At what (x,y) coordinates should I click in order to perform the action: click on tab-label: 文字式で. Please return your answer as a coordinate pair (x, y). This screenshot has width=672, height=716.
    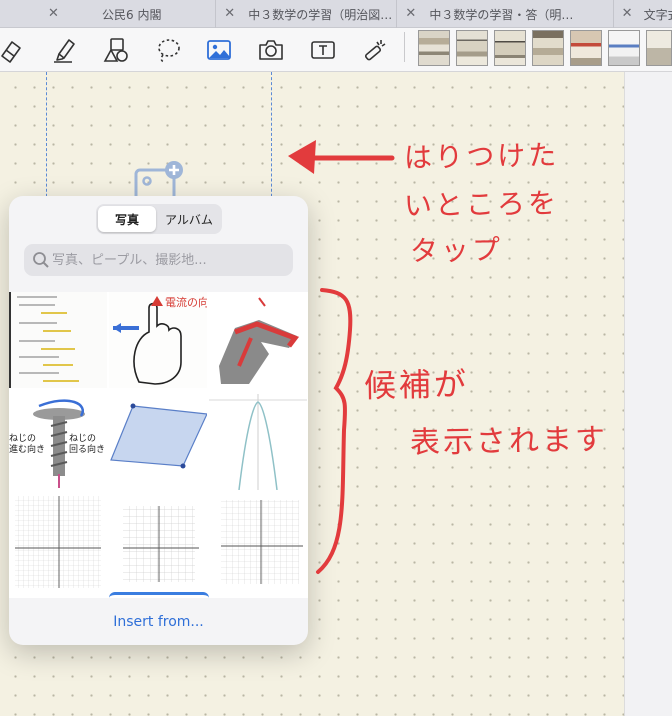
    Looking at the image, I should click on (657, 15).